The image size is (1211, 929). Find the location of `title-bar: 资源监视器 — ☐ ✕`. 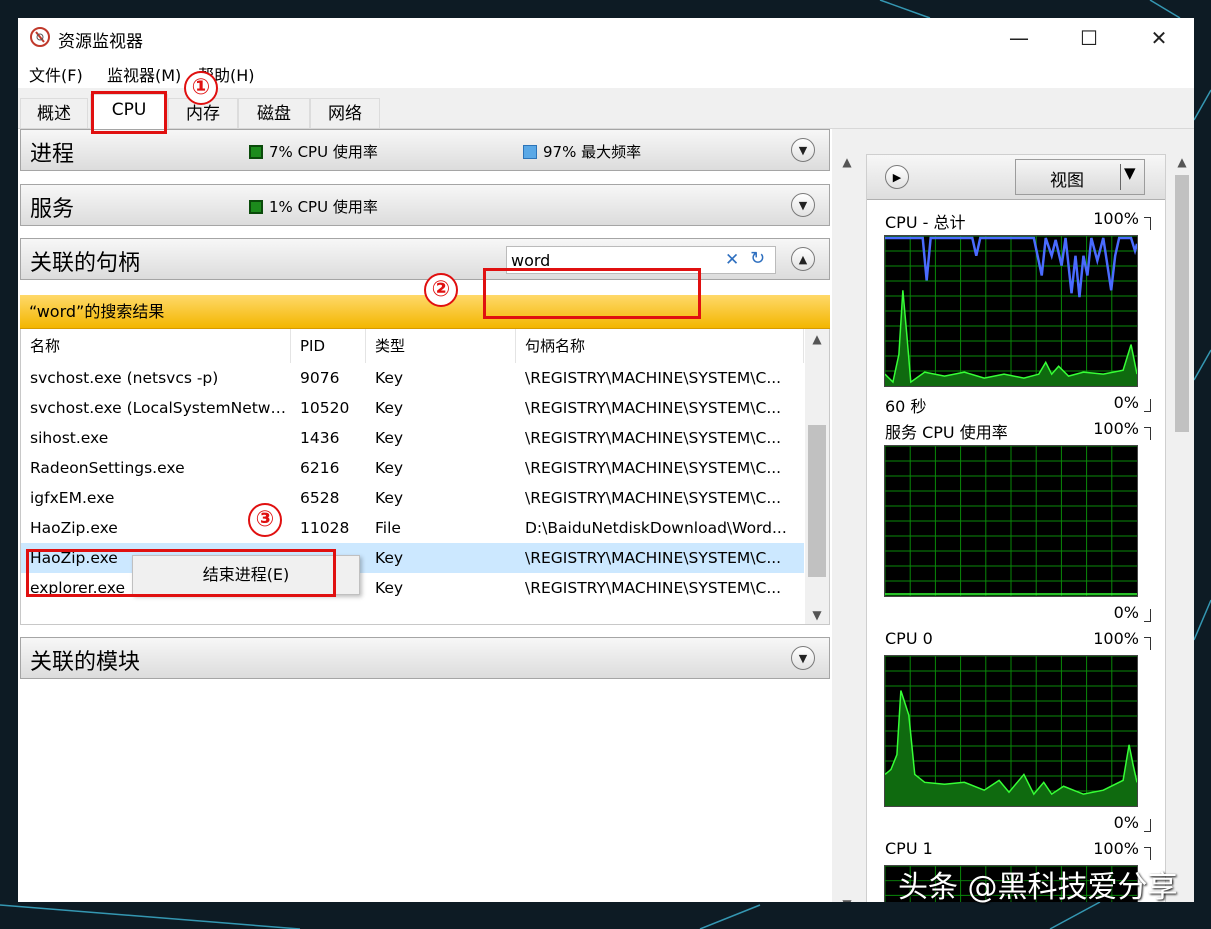

title-bar: 资源监视器 — ☐ ✕ is located at coordinates (606, 38).